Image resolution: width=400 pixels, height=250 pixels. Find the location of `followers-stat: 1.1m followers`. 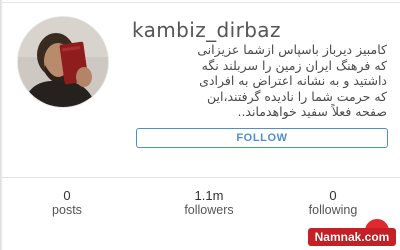

followers-stat: 1.1m followers is located at coordinates (209, 203).